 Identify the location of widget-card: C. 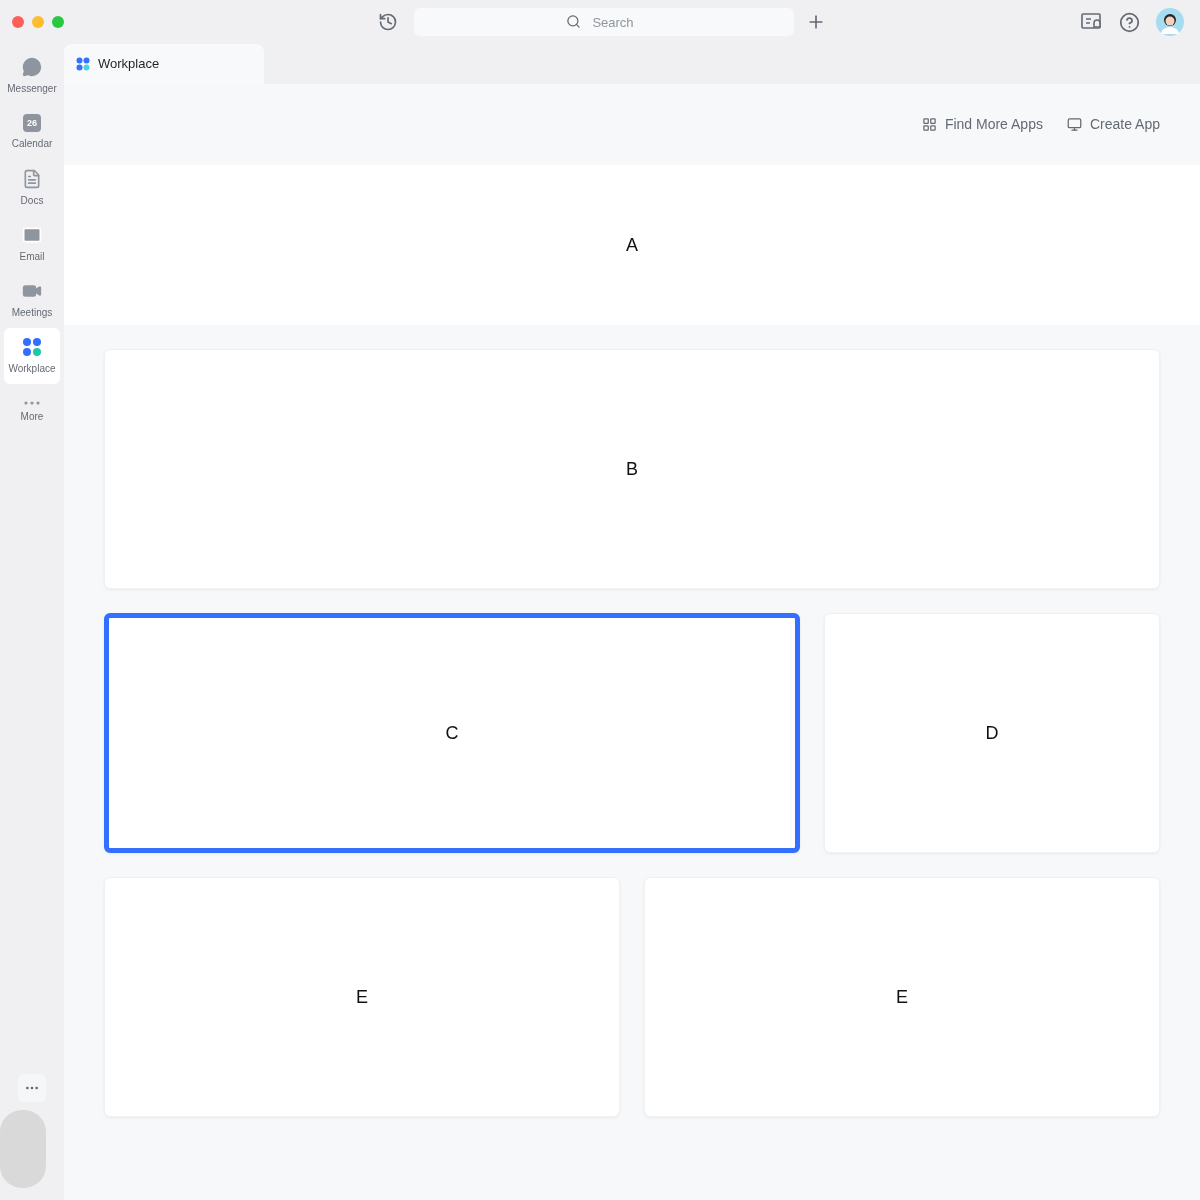
(452, 733).